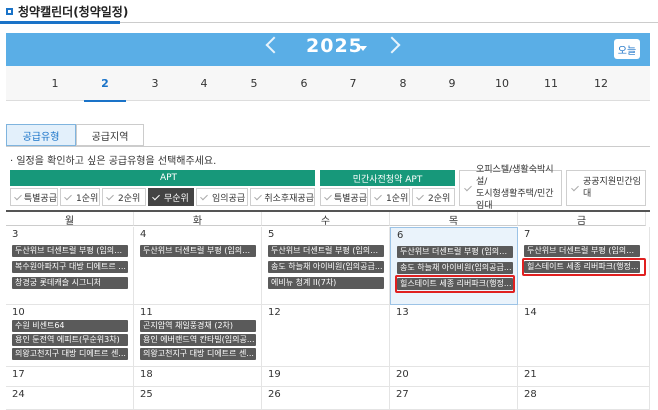 Image resolution: width=658 pixels, height=410 pixels. What do you see at coordinates (80, 197) in the screenshot?
I see `filter-apt-first: 1순위` at bounding box center [80, 197].